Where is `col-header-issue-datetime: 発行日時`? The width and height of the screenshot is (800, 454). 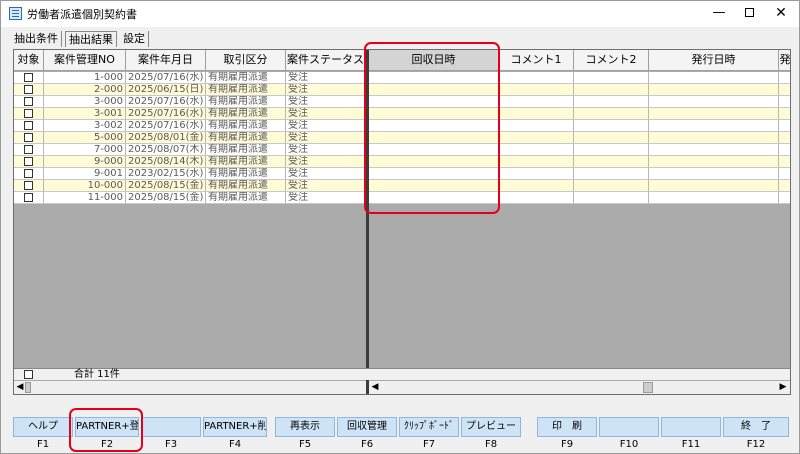
col-header-issue-datetime: 発行日時 is located at coordinates (714, 60).